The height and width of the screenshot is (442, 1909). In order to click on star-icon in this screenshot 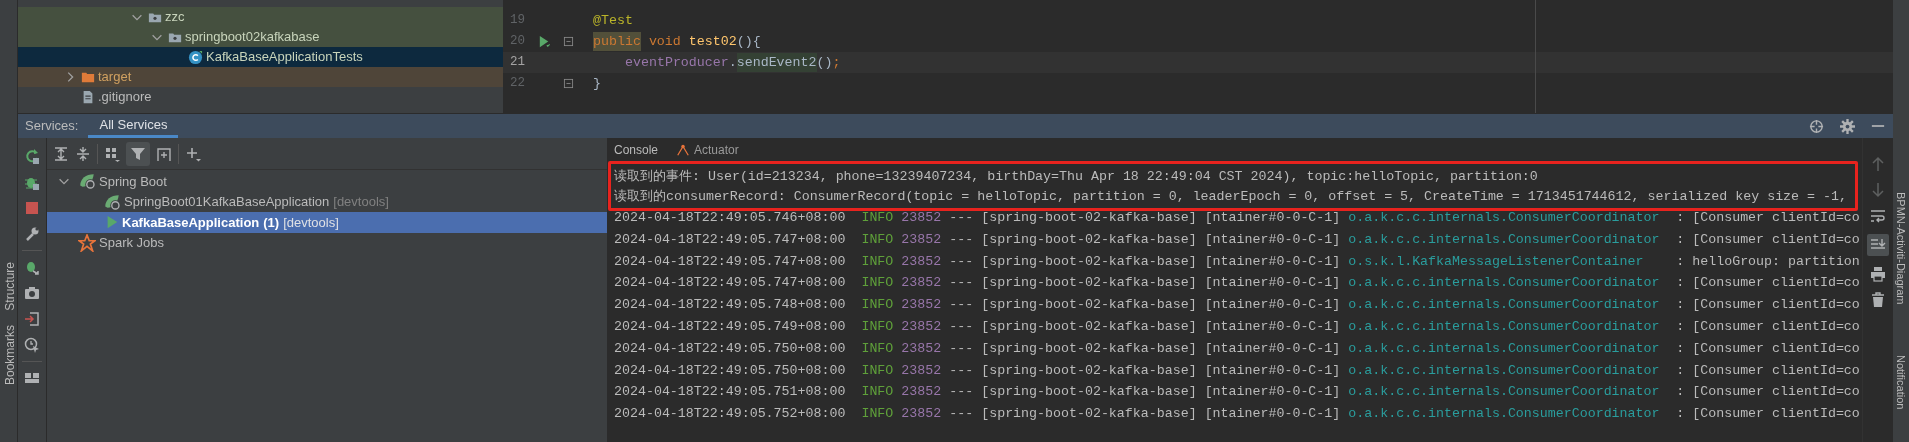, I will do `click(87, 242)`.